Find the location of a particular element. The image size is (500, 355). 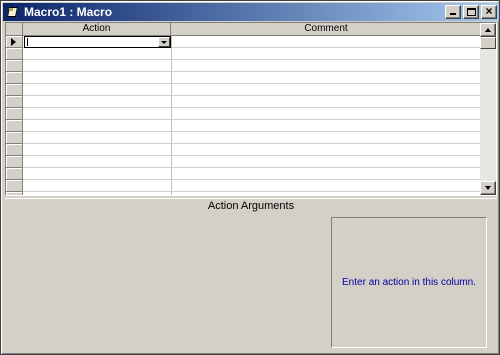

action-arguments-header: Action Arguments is located at coordinates (251, 205).